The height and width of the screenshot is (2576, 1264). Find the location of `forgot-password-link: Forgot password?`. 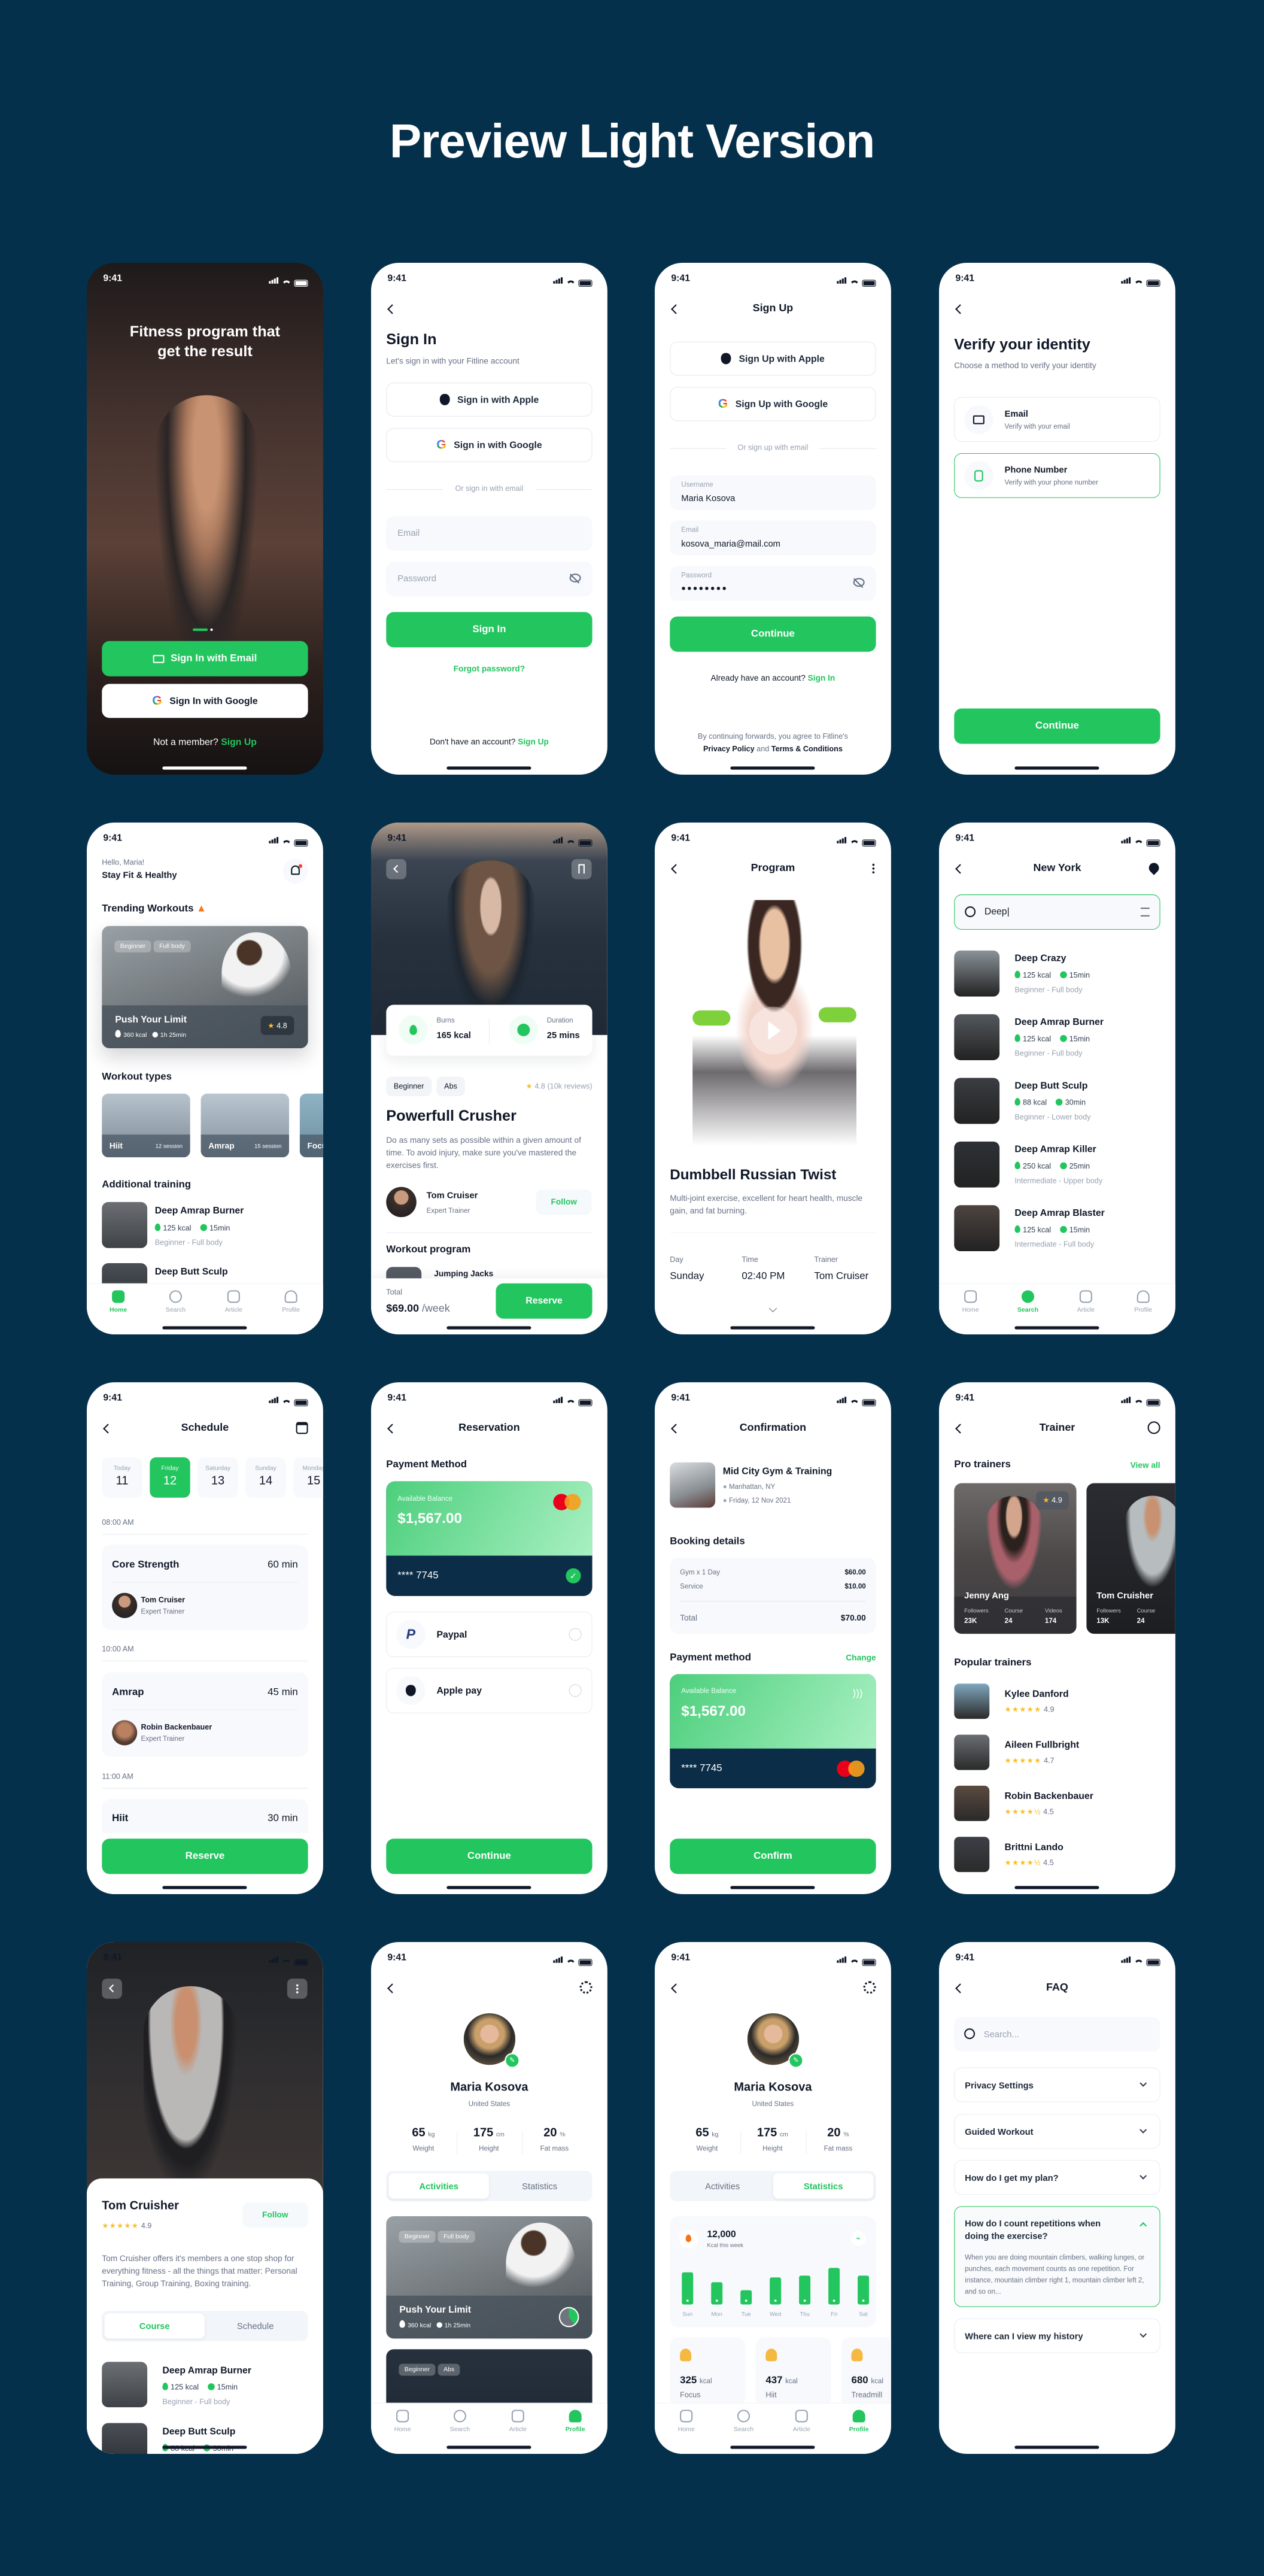

forgot-password-link: Forgot password? is located at coordinates (489, 668).